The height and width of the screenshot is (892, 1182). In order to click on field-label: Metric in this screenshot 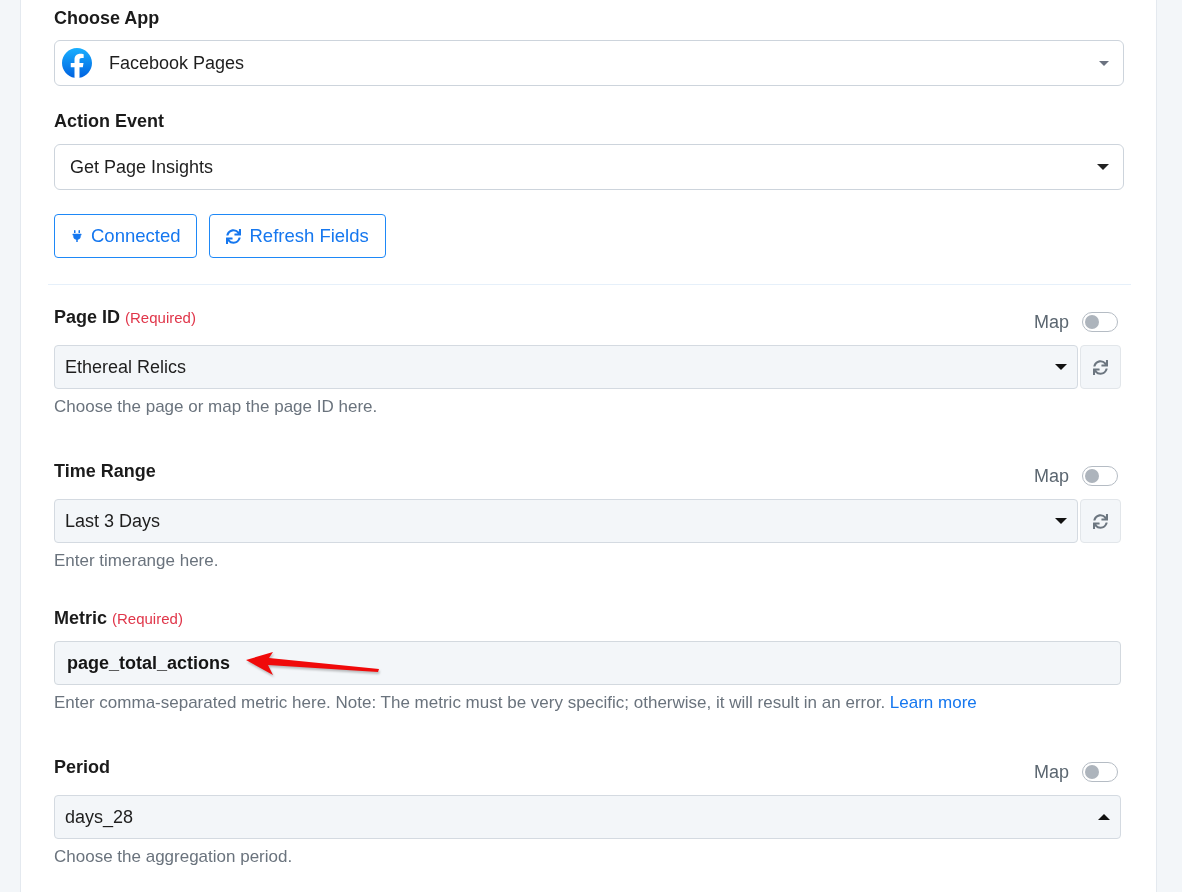, I will do `click(80, 618)`.